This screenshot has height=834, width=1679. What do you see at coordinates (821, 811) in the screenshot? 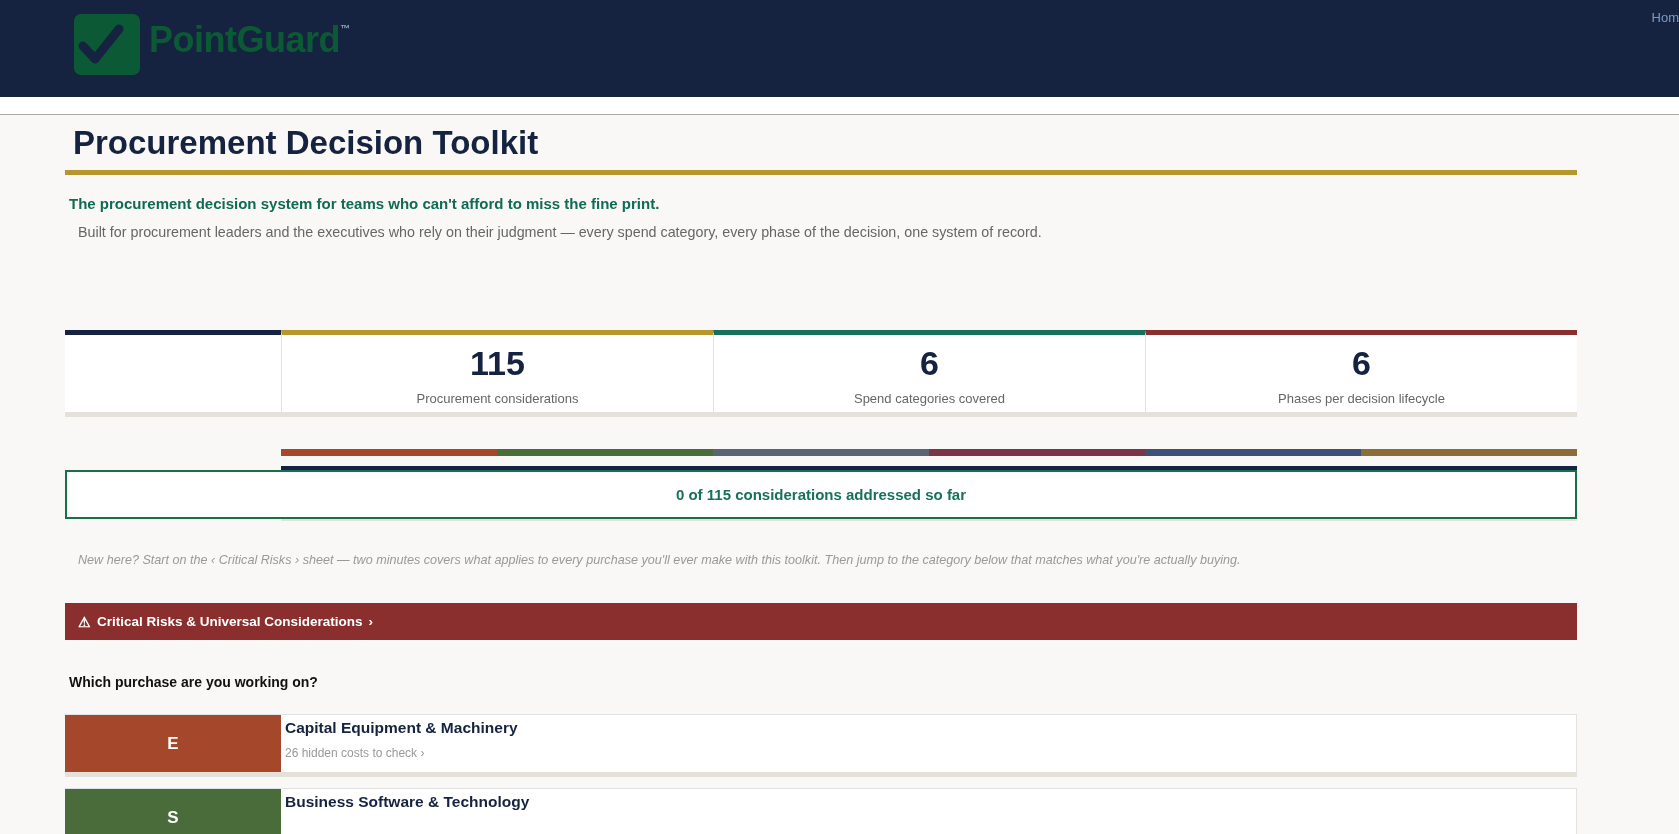
I see `category-card: S Business Software & Technology` at bounding box center [821, 811].